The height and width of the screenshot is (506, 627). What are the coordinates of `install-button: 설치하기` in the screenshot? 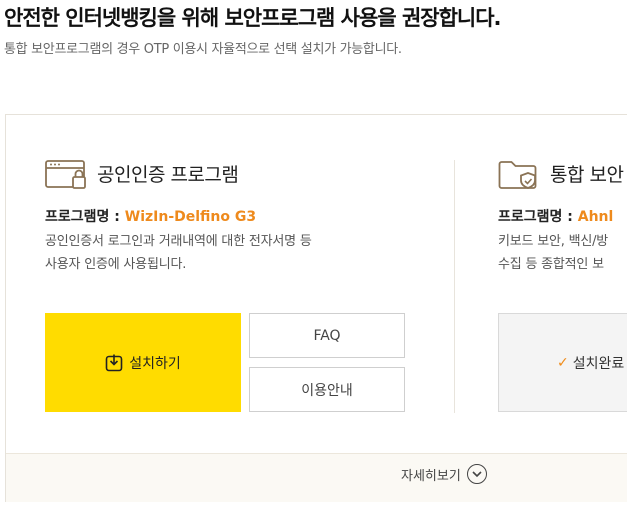 It's located at (143, 362).